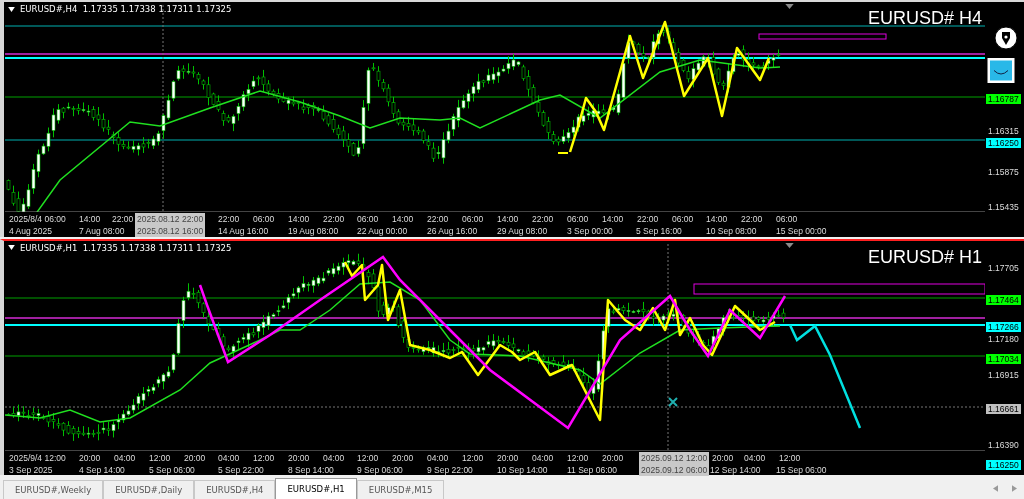 This screenshot has width=1024, height=499. Describe the element at coordinates (592, 469) in the screenshot. I see `time-label: 11 Sep 06:00` at that location.